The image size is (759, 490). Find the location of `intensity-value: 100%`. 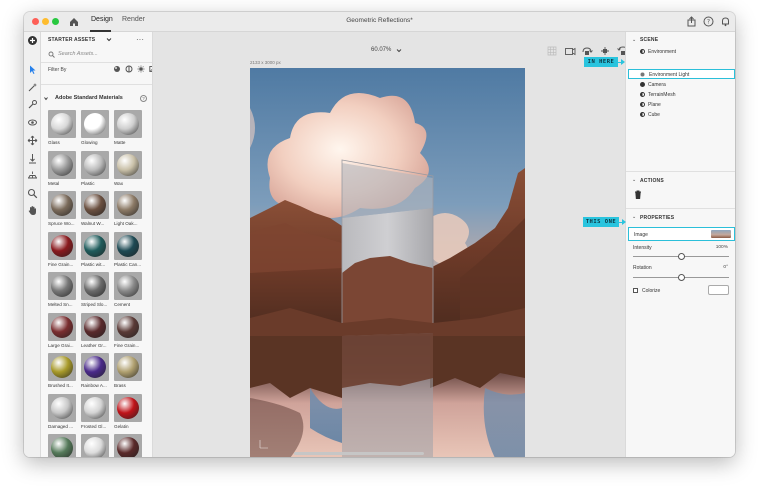

intensity-value: 100% is located at coordinates (722, 247).